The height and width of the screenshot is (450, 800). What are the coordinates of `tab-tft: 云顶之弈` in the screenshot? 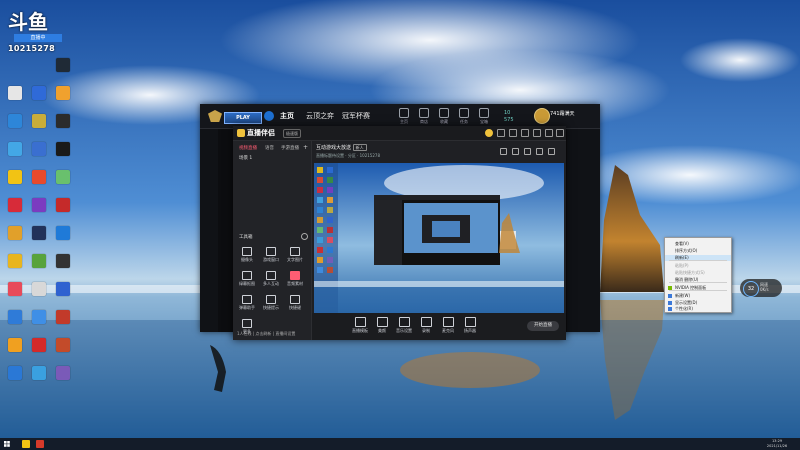 It's located at (320, 116).